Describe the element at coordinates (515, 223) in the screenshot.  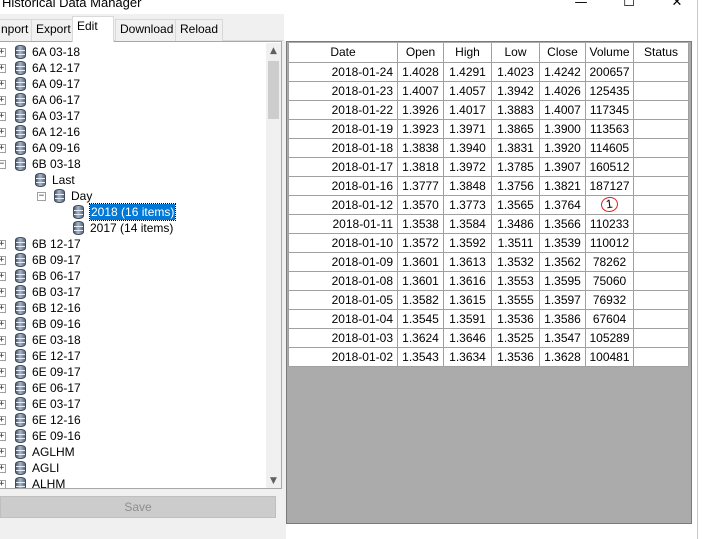
I see `grid-cell: 1.3486` at that location.